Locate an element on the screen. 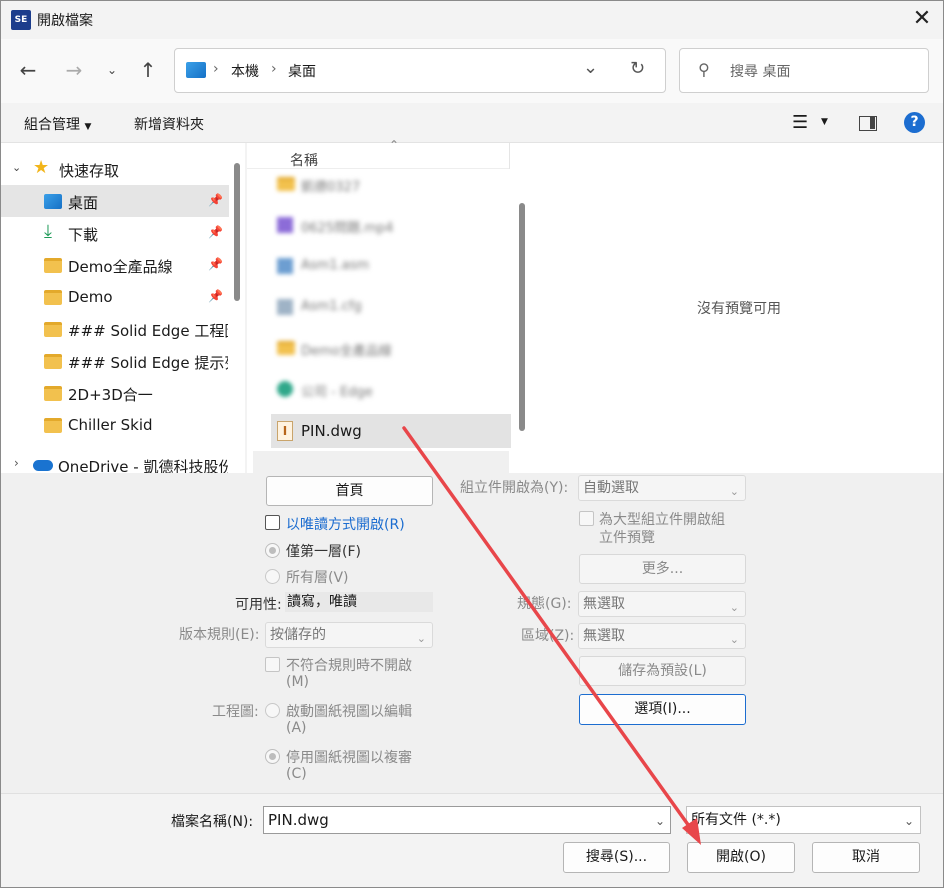 Image resolution: width=944 pixels, height=888 pixels. annotation-arrow-shaft is located at coordinates (549, 630).